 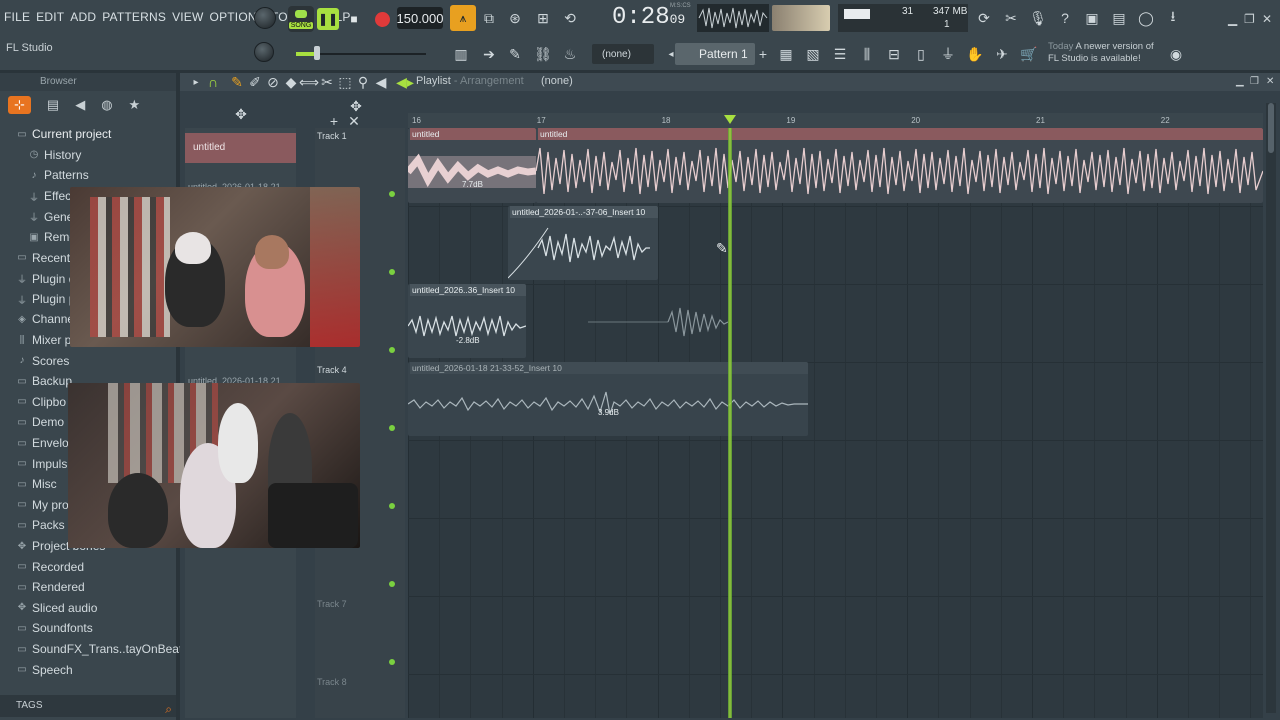 I want to click on menu-add: ADD, so click(x=83, y=17).